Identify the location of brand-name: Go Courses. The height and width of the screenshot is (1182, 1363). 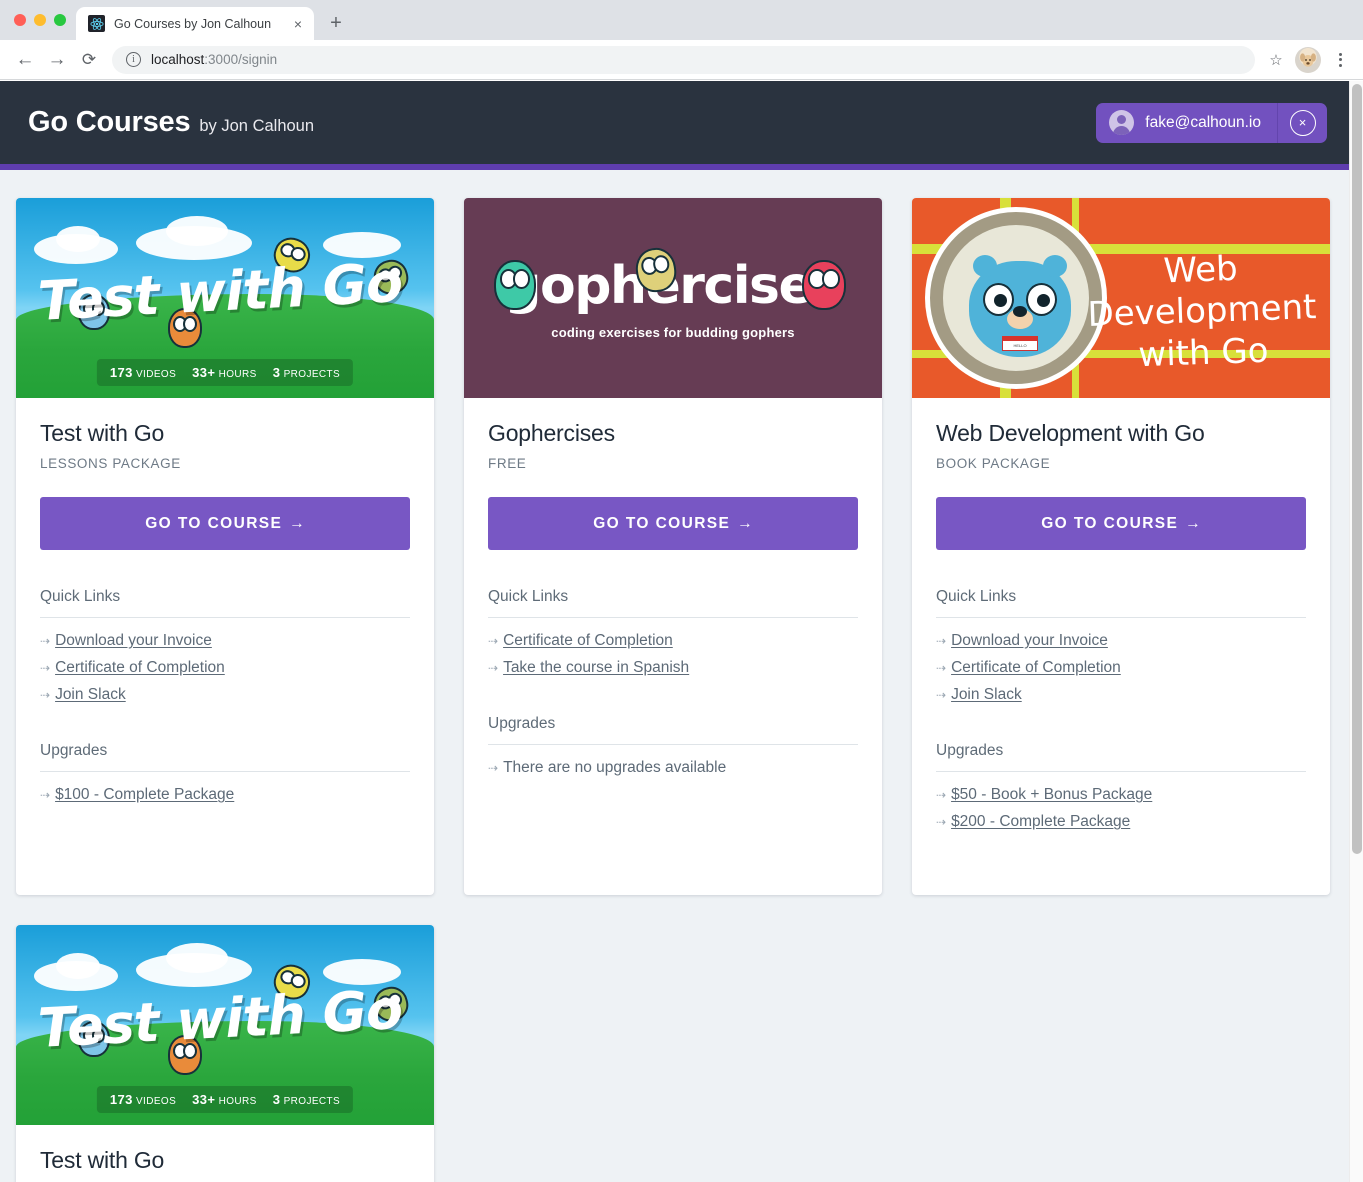
(109, 122).